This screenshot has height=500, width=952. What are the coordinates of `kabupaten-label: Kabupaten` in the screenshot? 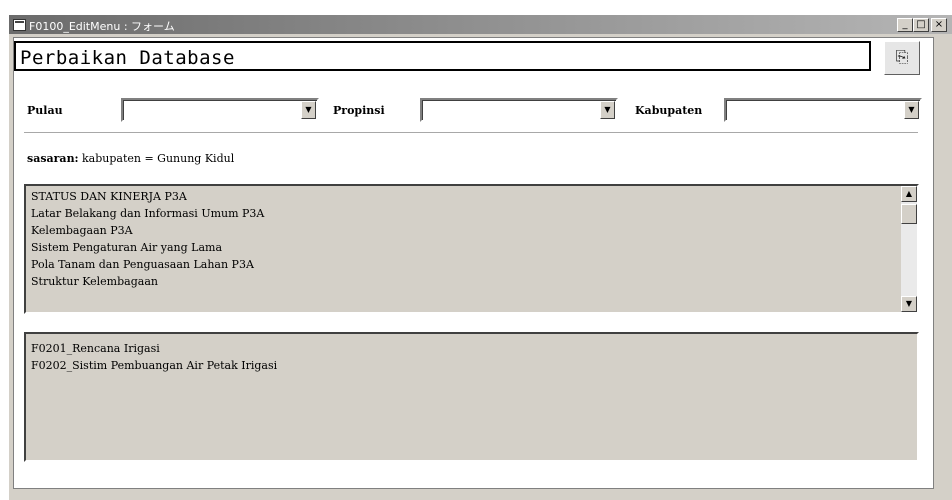 It's located at (669, 110).